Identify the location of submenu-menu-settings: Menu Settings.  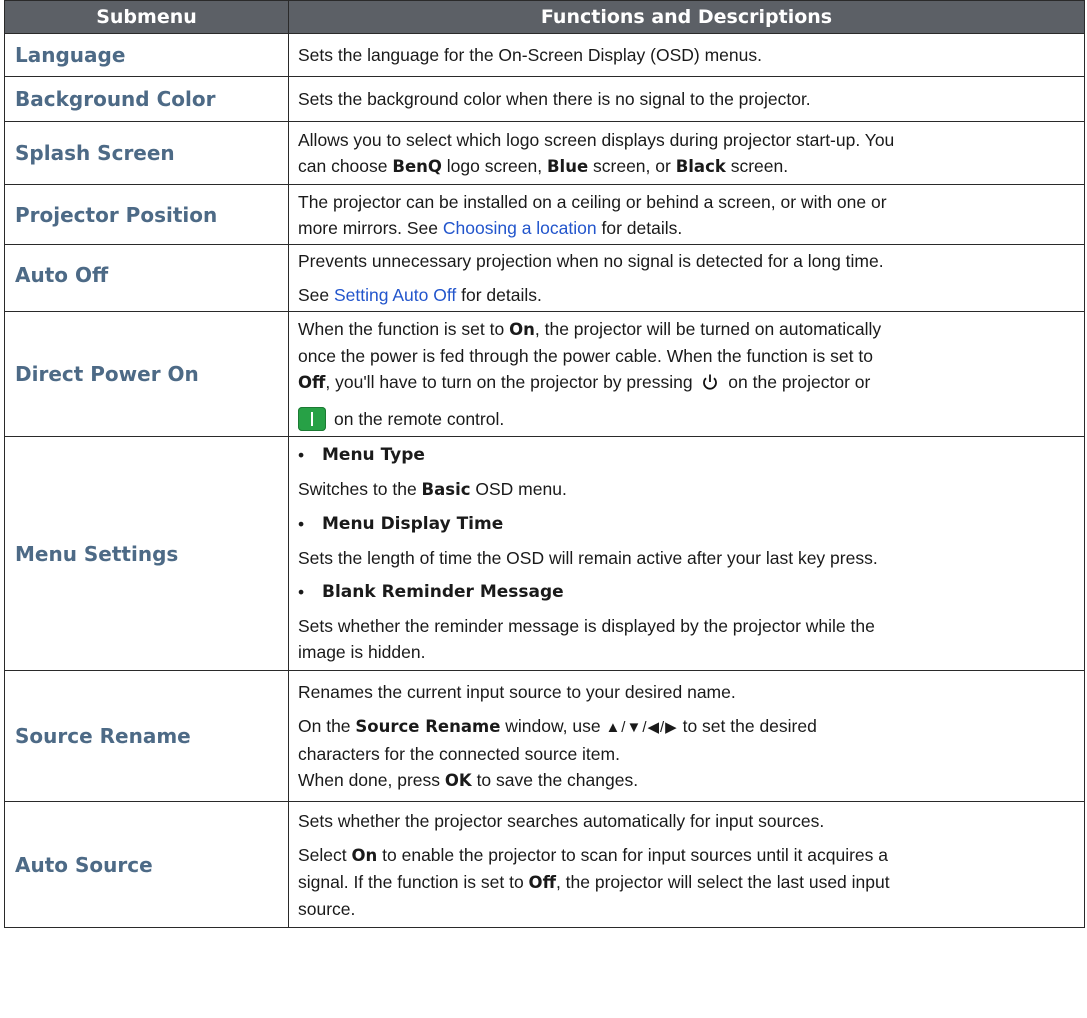
(146, 553).